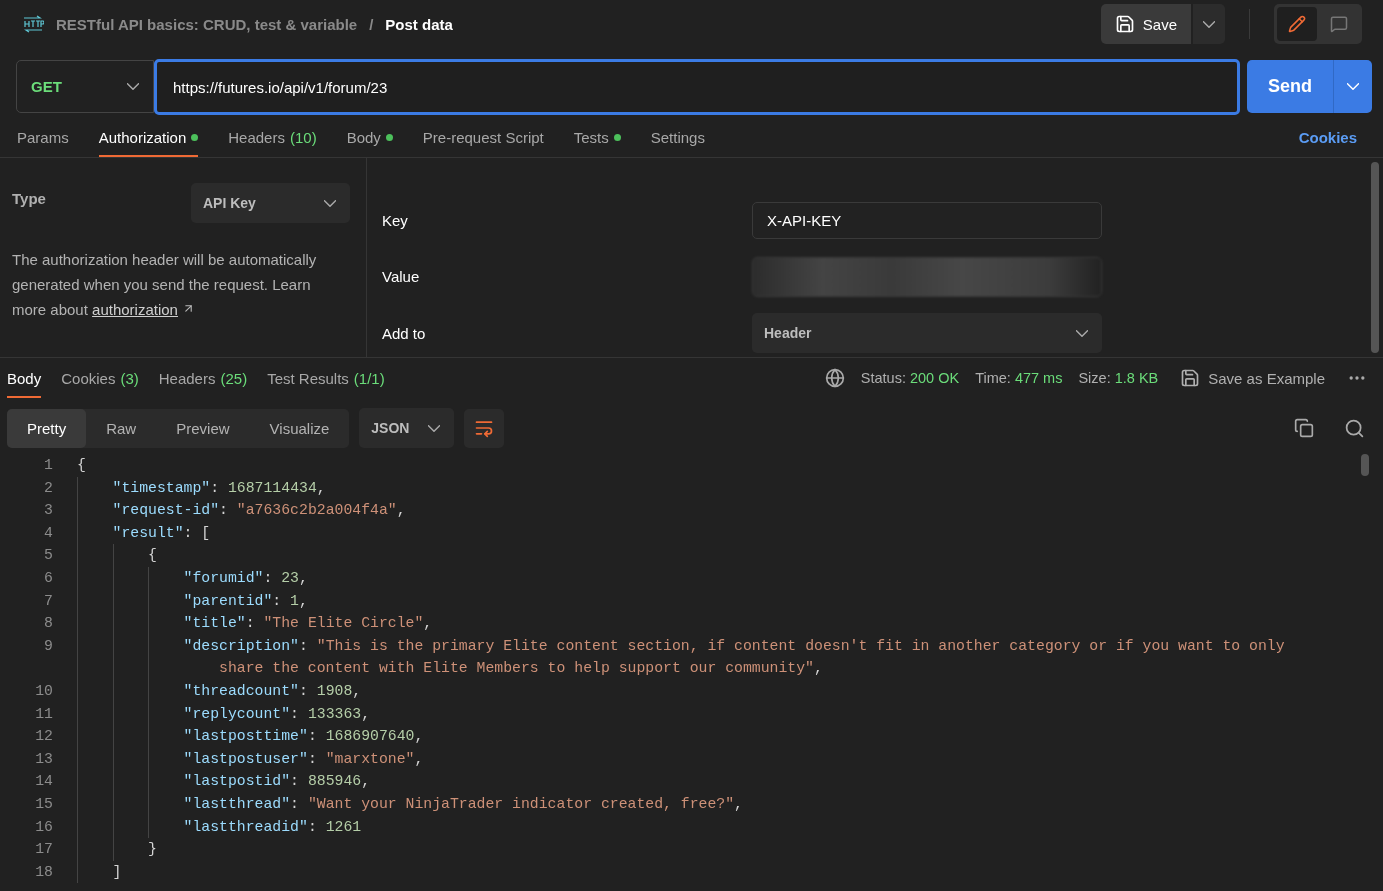  I want to click on line-number: 5, so click(48, 556).